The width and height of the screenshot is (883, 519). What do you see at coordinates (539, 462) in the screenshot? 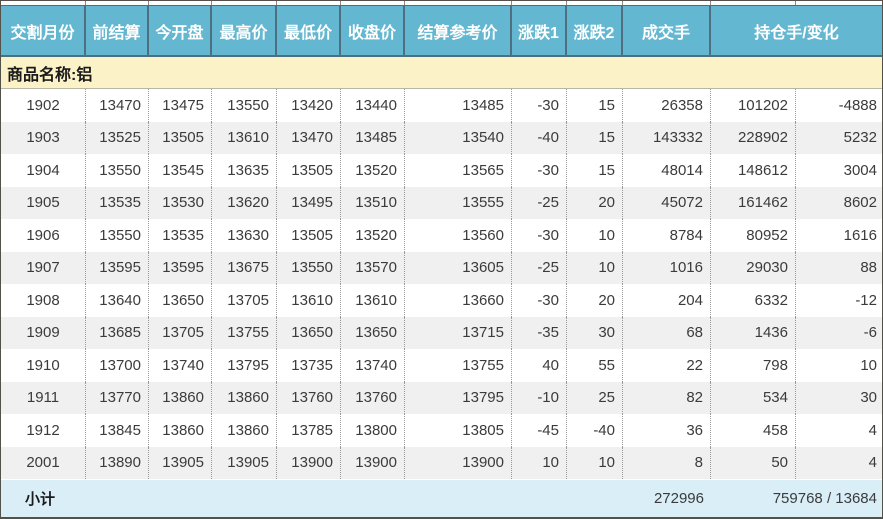
I see `cell-change1: 10` at bounding box center [539, 462].